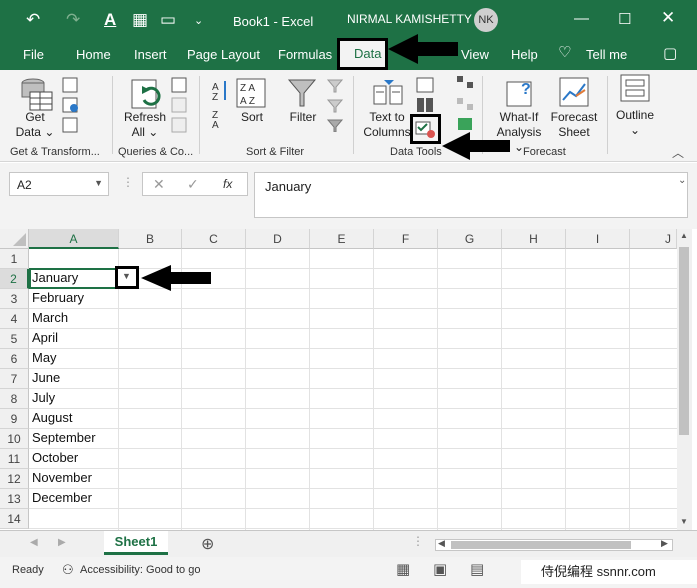 This screenshot has height=588, width=697. I want to click on formula-input: January, so click(471, 195).